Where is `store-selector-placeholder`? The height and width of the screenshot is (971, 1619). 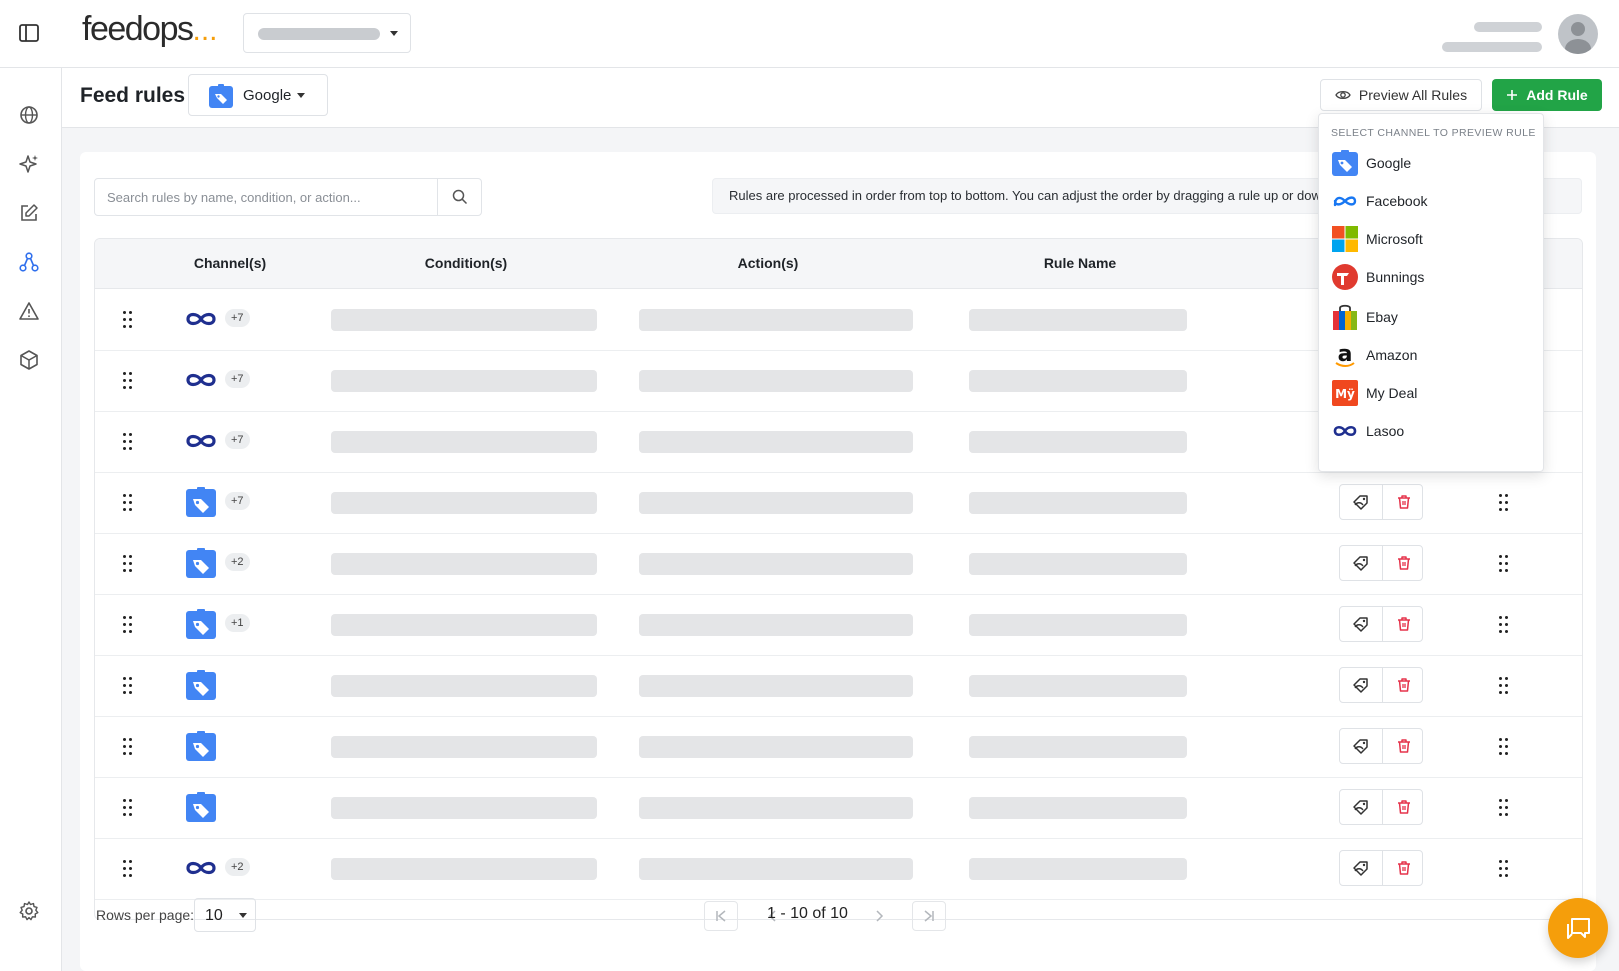 store-selector-placeholder is located at coordinates (319, 34).